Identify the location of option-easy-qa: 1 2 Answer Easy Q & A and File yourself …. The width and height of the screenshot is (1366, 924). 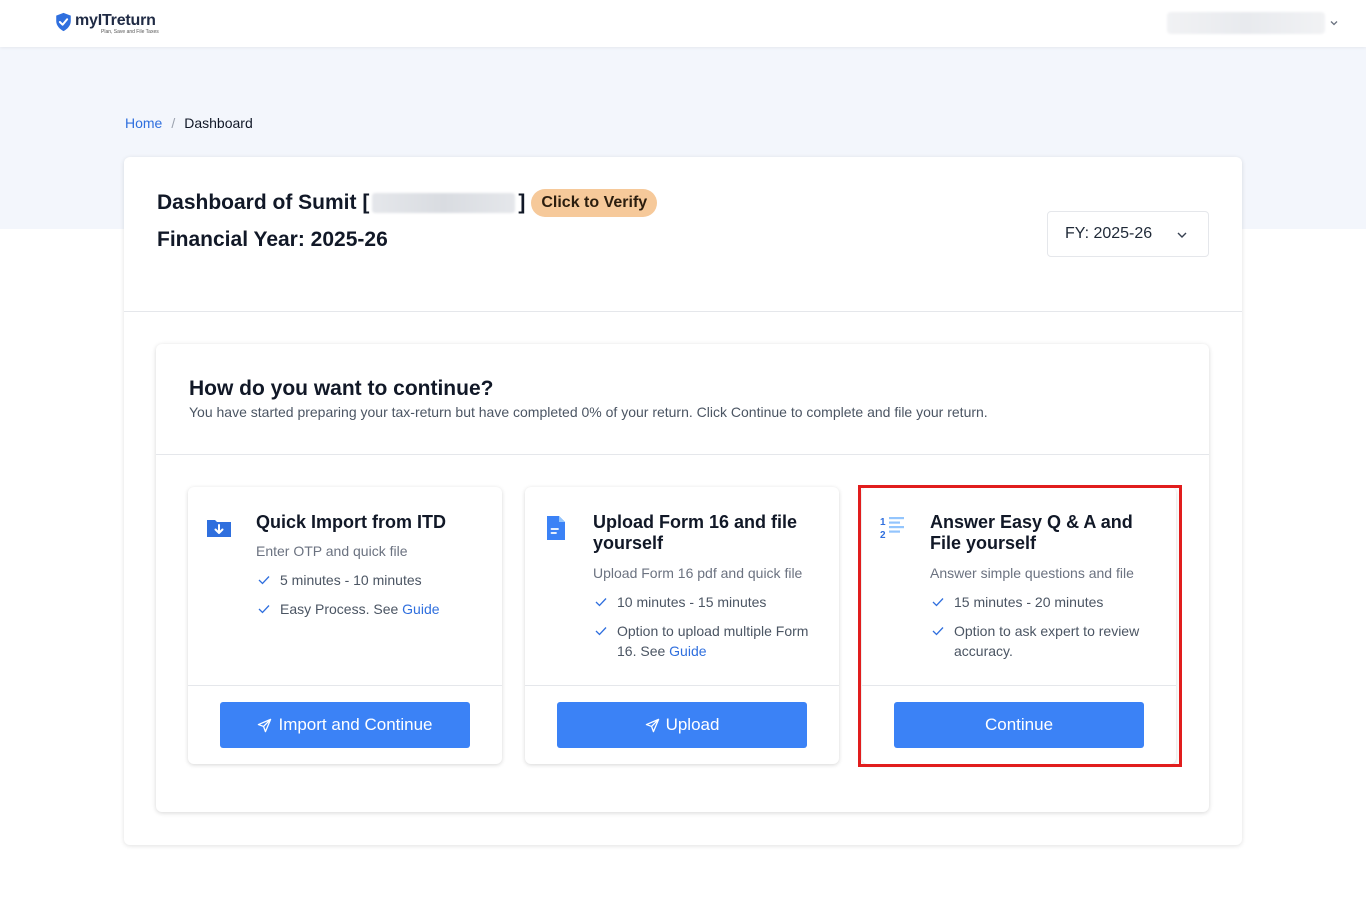
(1019, 625).